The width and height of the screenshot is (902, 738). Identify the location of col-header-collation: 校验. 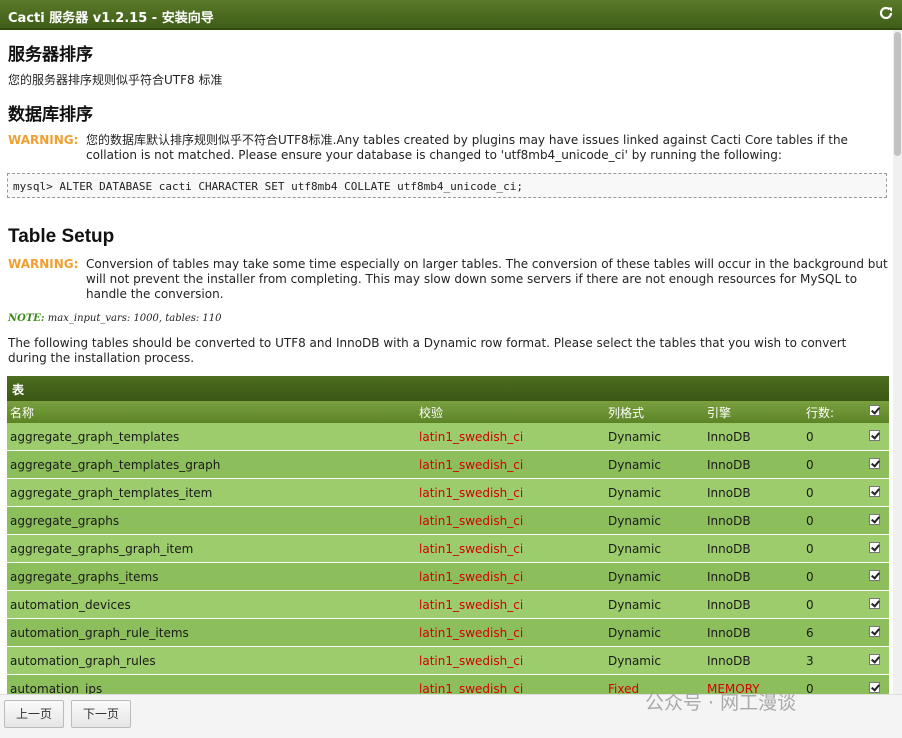
(431, 412).